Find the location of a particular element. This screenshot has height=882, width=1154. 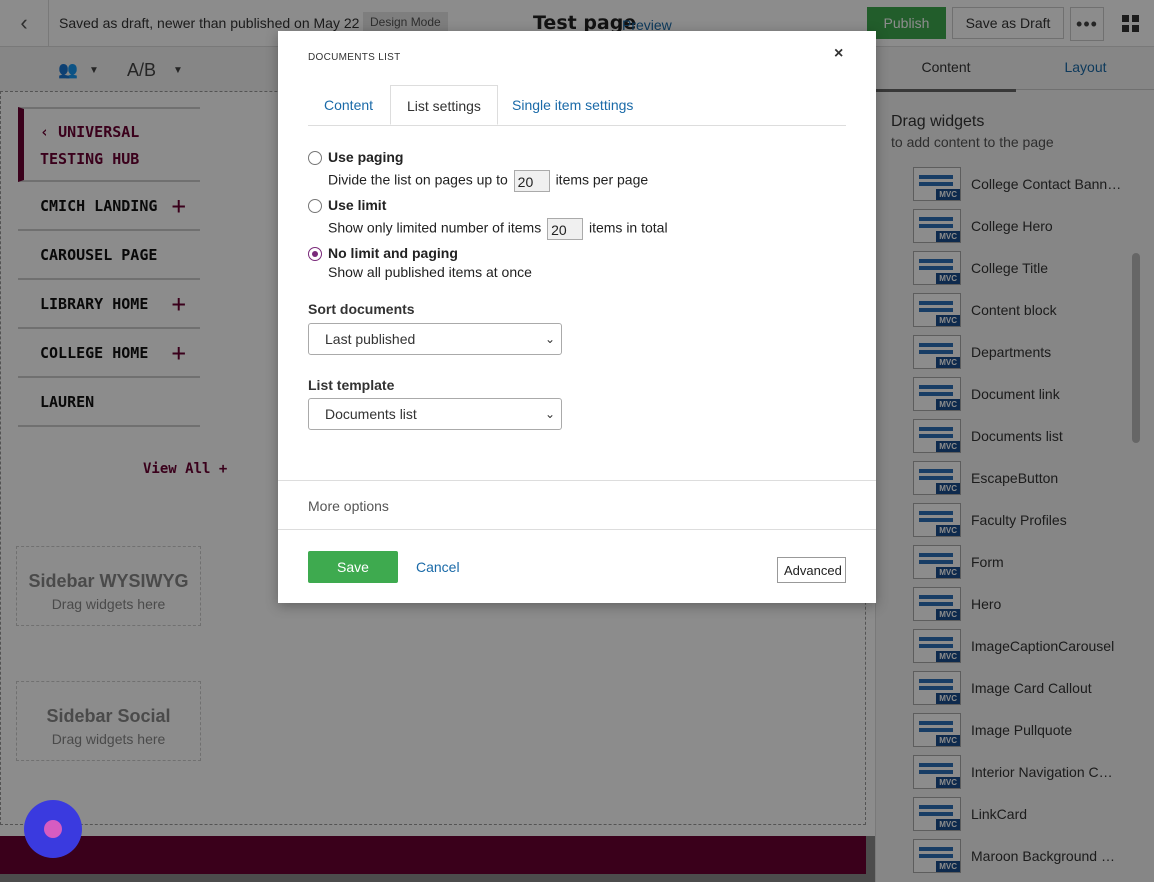

sort-documents-select: Last published ⌄ is located at coordinates (435, 339).